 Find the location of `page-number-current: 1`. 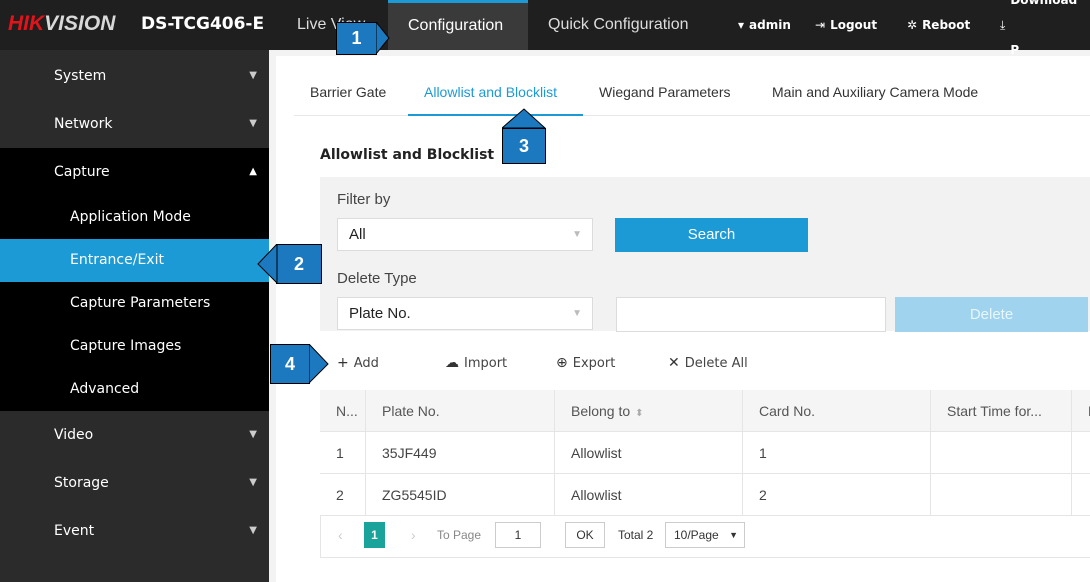

page-number-current: 1 is located at coordinates (374, 535).